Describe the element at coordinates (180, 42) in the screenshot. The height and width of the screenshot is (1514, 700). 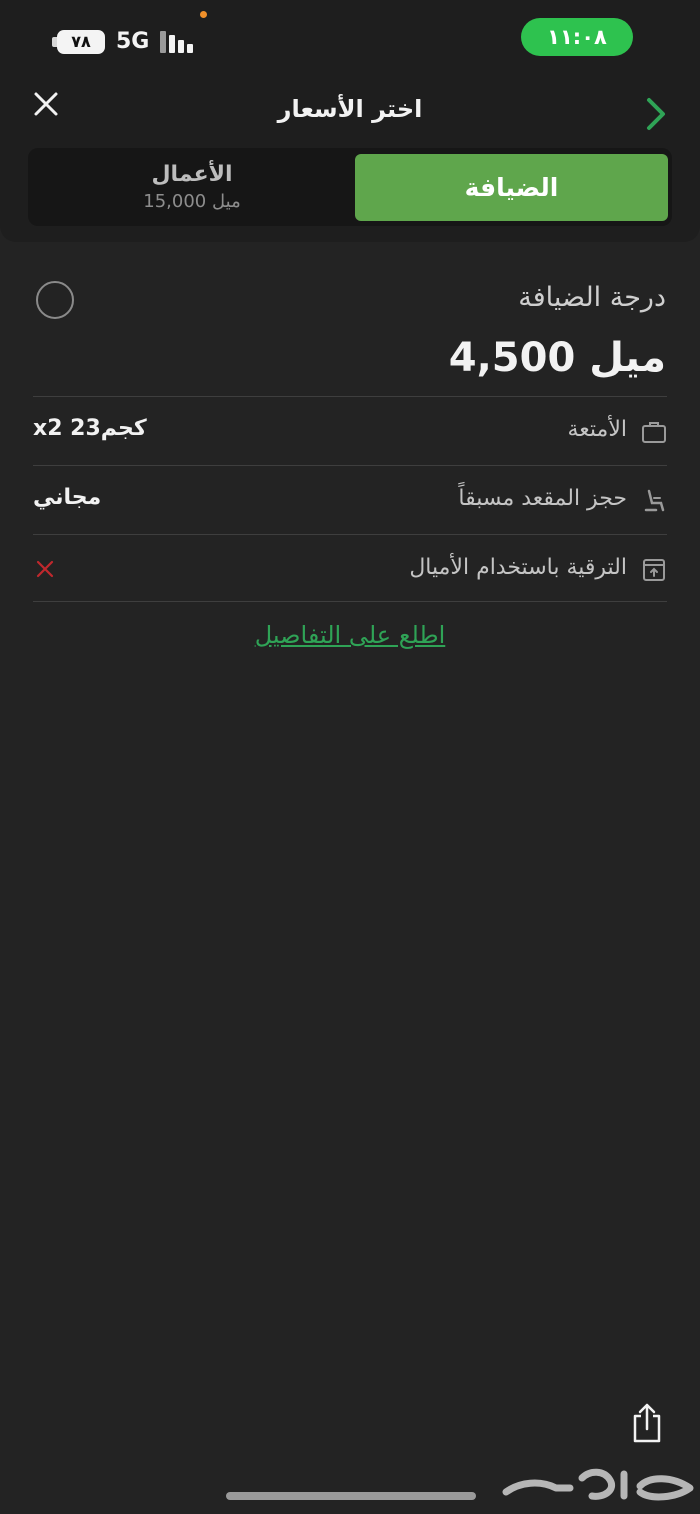
I see `signal-strength-icon` at that location.